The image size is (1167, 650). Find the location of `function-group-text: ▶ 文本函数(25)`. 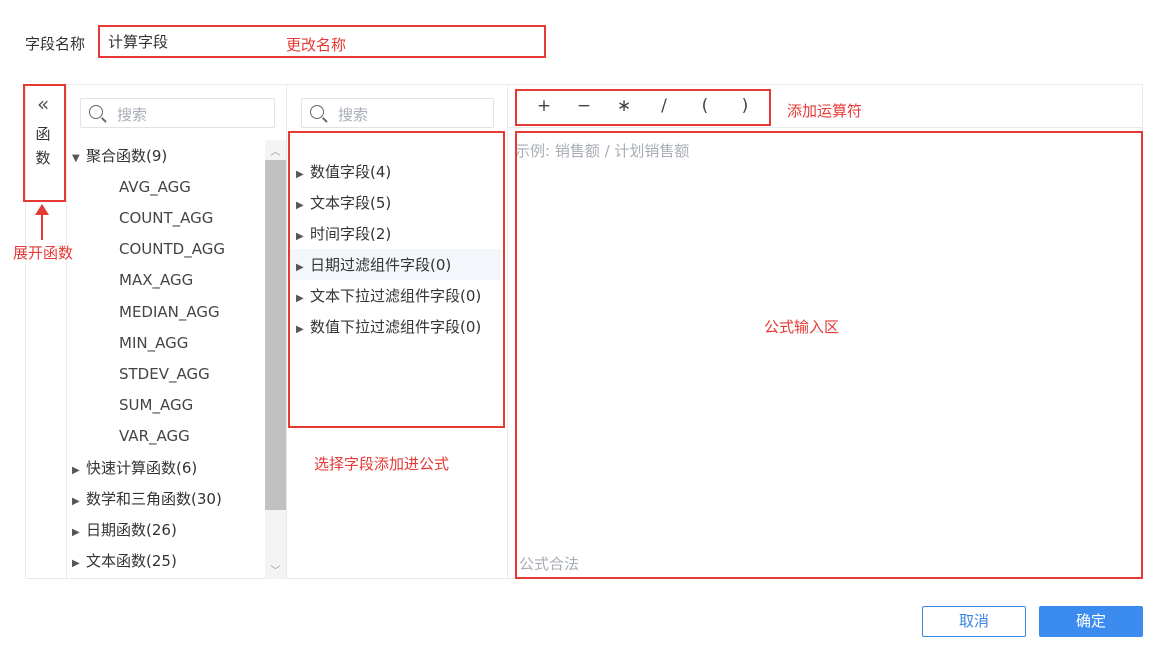

function-group-text: ▶ 文本函数(25) is located at coordinates (124, 562).